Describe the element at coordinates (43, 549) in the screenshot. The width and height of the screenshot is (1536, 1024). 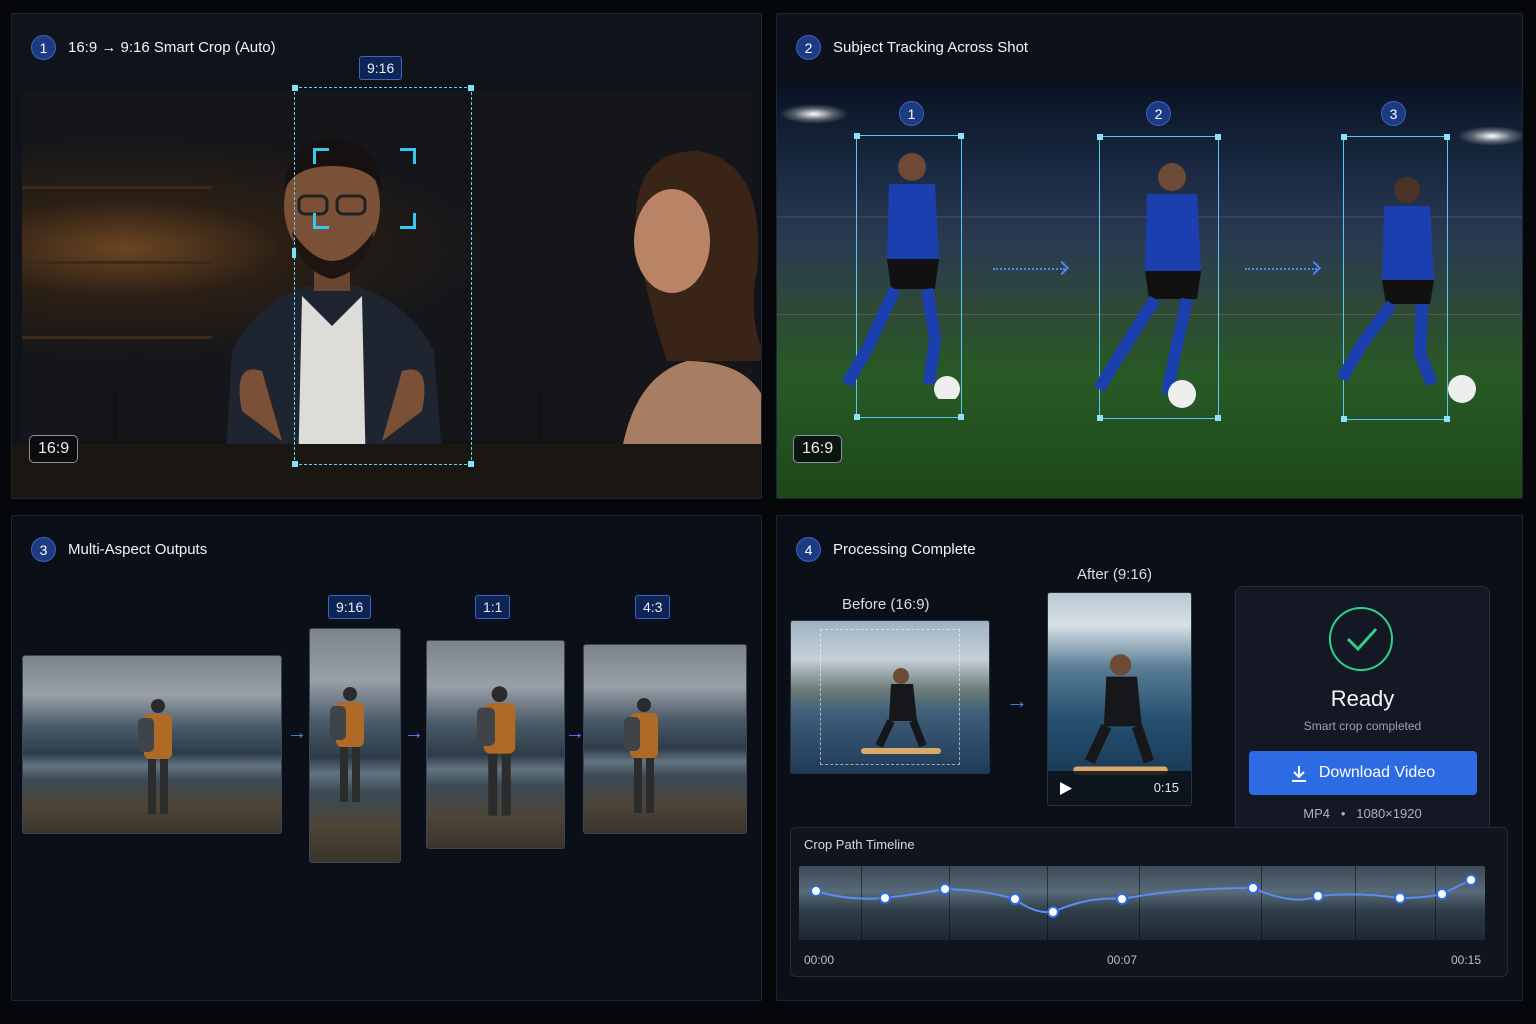
I see `step-number: 3` at that location.